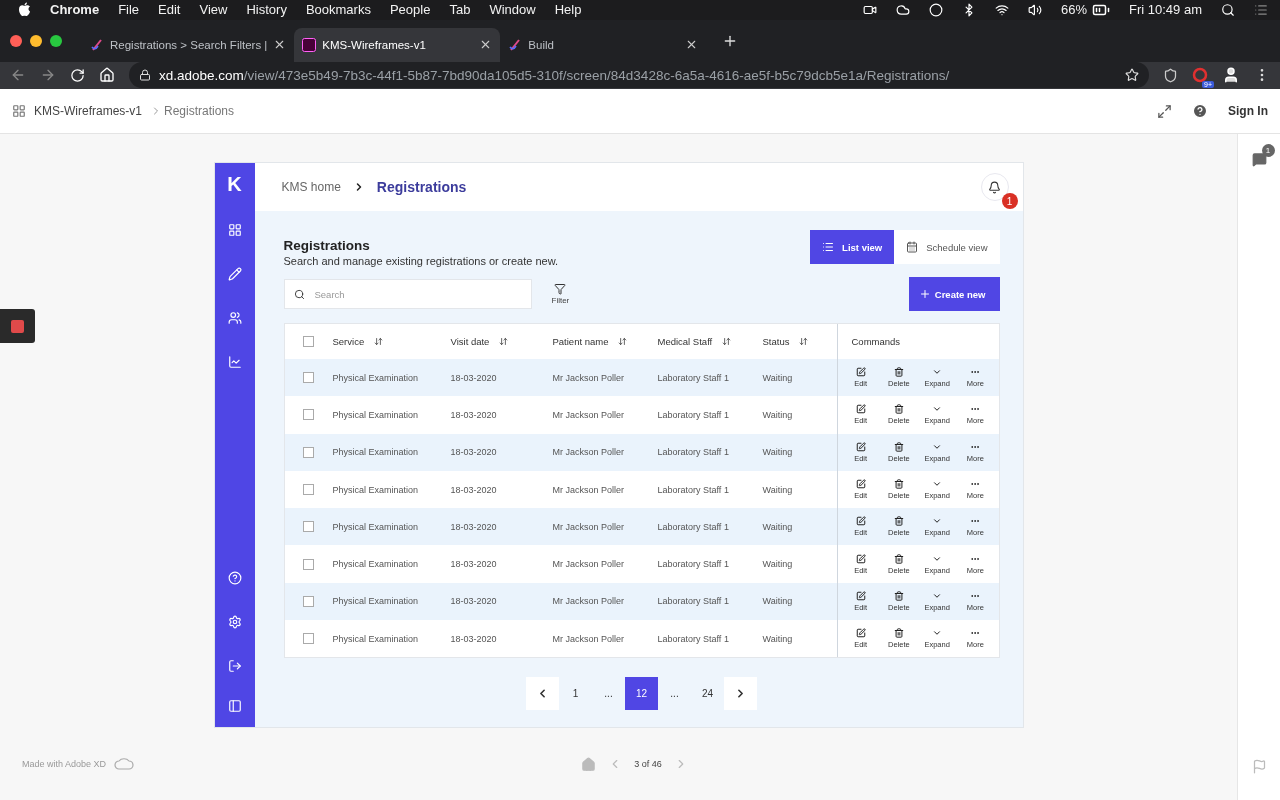 The height and width of the screenshot is (800, 1280). Describe the element at coordinates (234, 230) in the screenshot. I see `dashboard-icon` at that location.